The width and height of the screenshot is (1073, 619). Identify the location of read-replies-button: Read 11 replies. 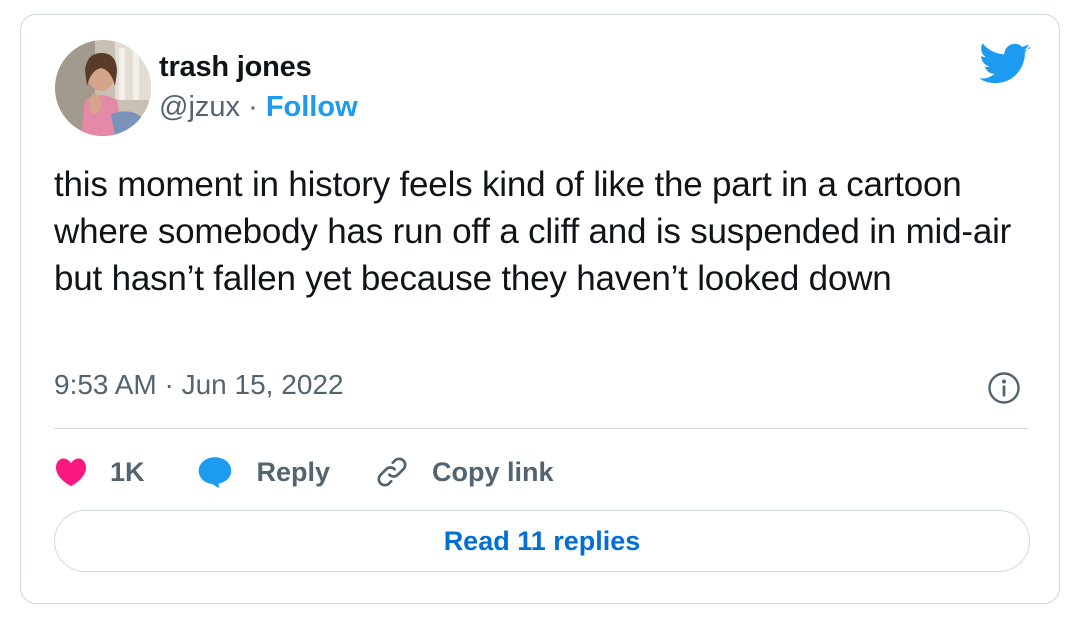
(542, 541).